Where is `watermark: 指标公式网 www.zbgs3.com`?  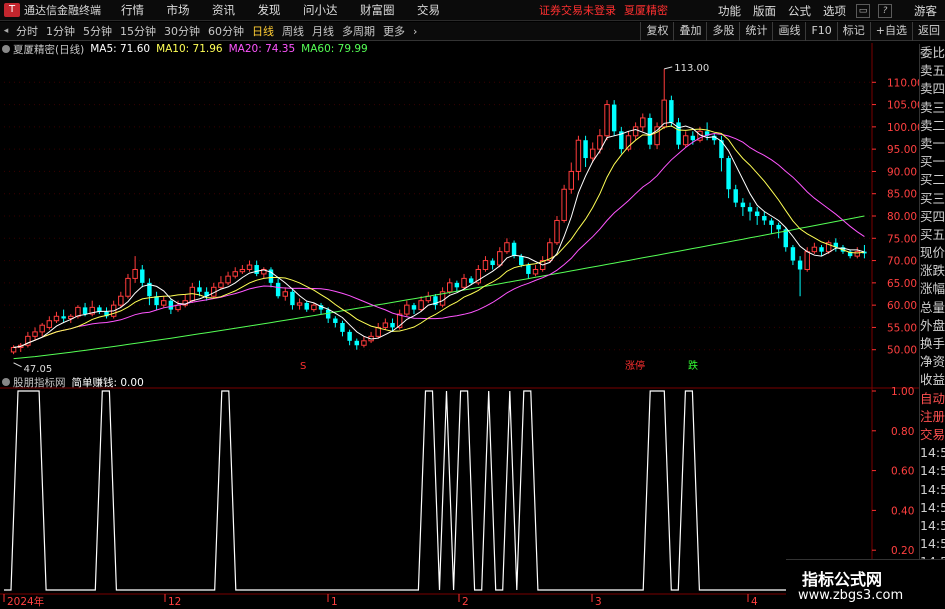 watermark: 指标公式网 www.zbgs3.com is located at coordinates (865, 584).